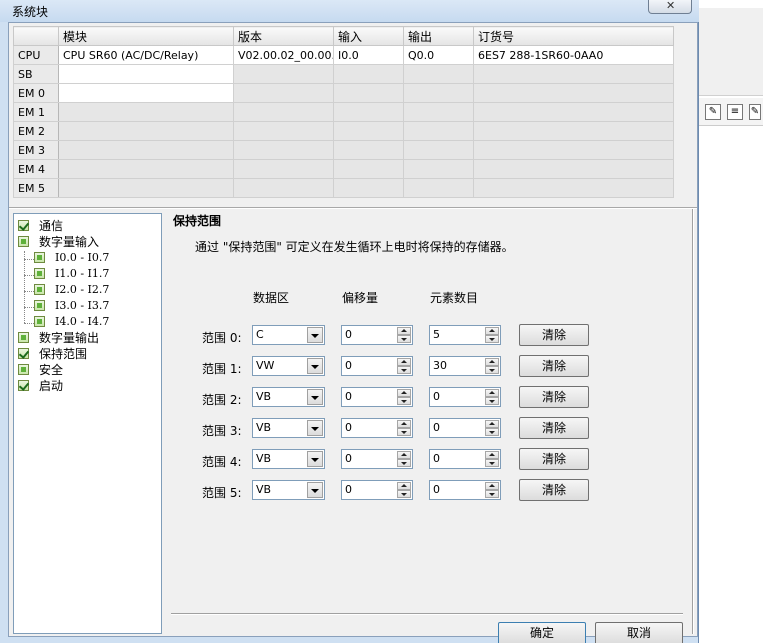 Image resolution: width=763 pixels, height=643 pixels. What do you see at coordinates (438, 36) in the screenshot?
I see `column-header-output: 输出` at bounding box center [438, 36].